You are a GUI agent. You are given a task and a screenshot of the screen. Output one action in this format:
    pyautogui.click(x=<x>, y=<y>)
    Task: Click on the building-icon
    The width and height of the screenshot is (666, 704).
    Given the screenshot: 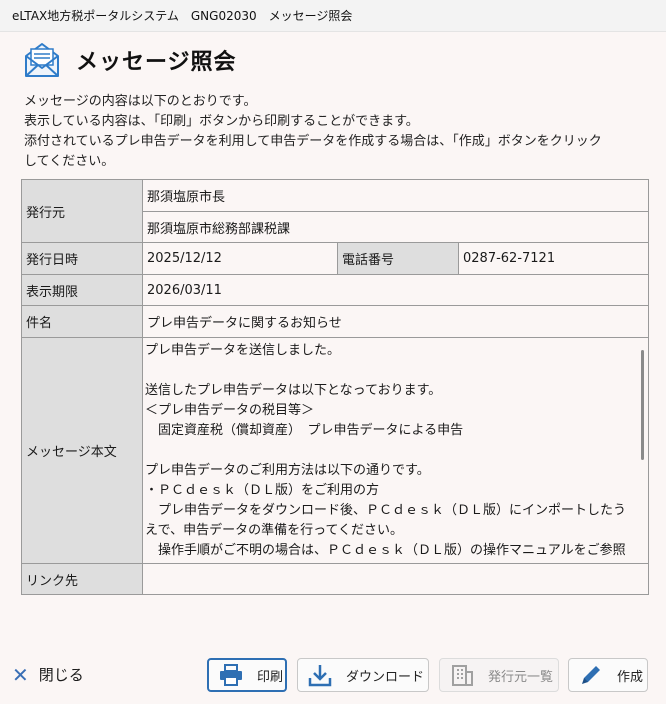 What is the action you would take?
    pyautogui.click(x=462, y=675)
    